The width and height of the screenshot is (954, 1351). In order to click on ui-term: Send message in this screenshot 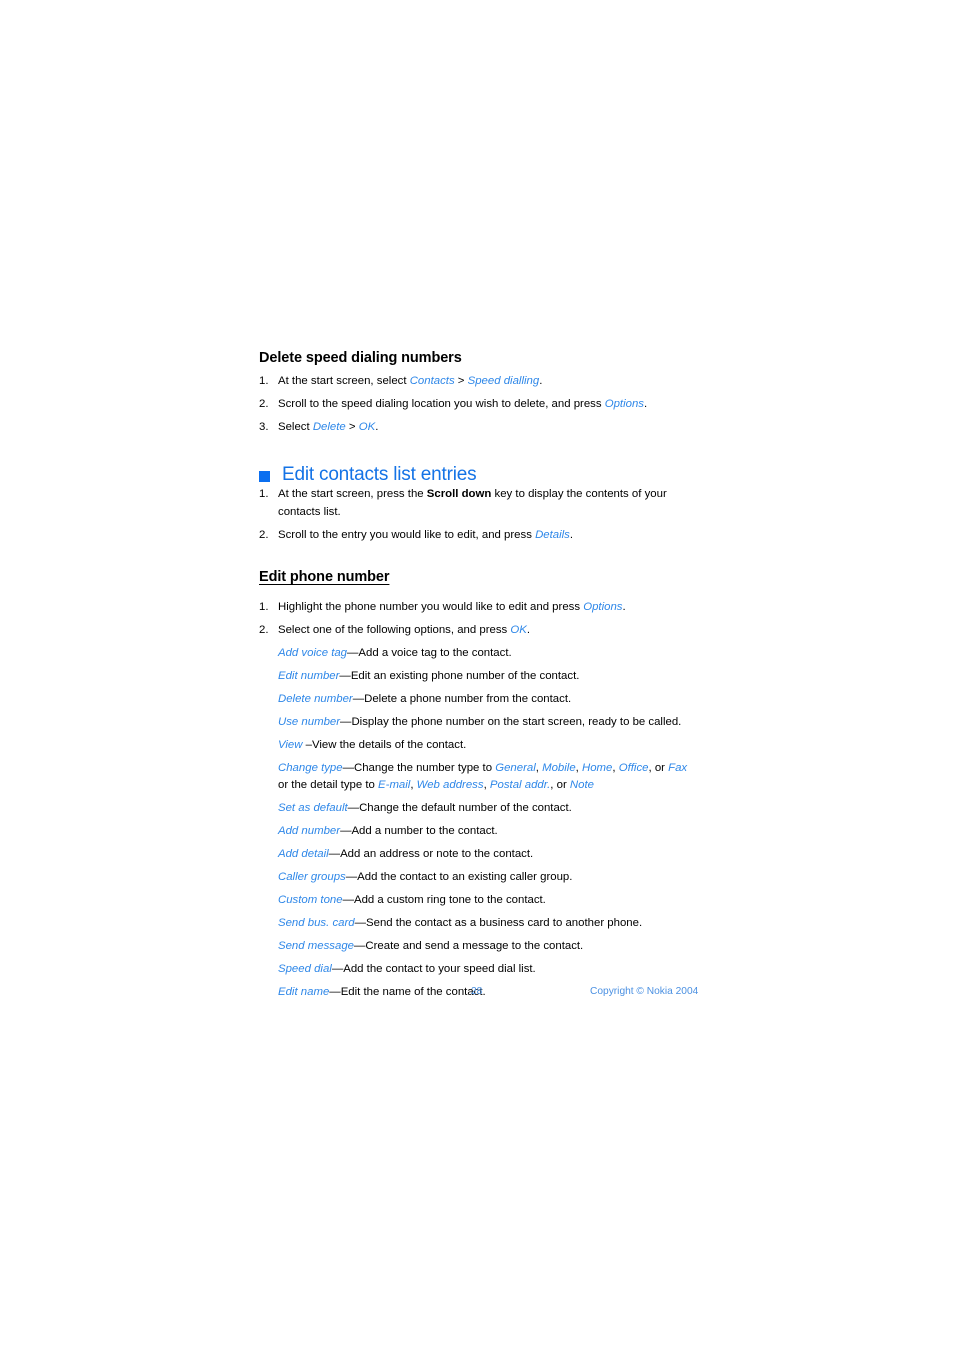, I will do `click(316, 946)`.